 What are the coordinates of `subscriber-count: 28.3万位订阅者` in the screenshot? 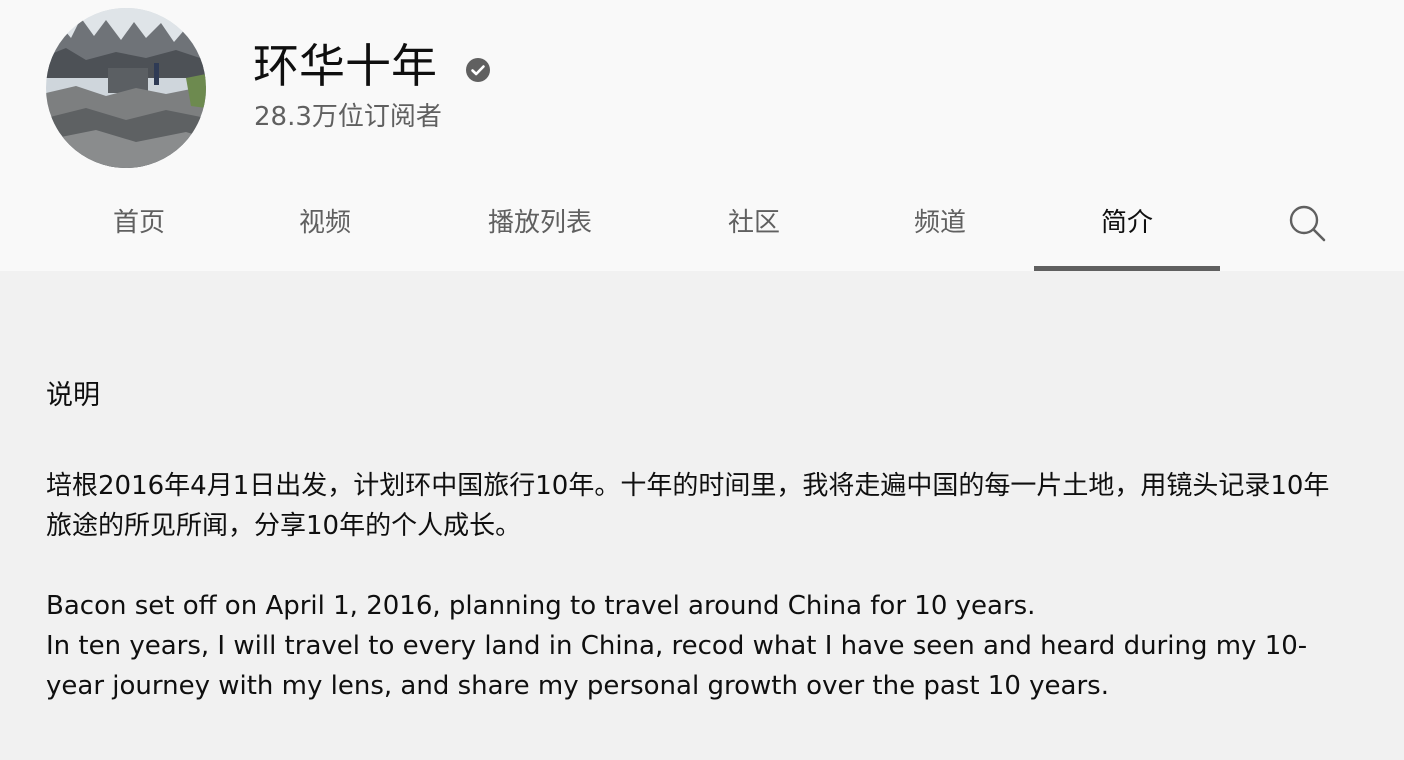 It's located at (348, 117).